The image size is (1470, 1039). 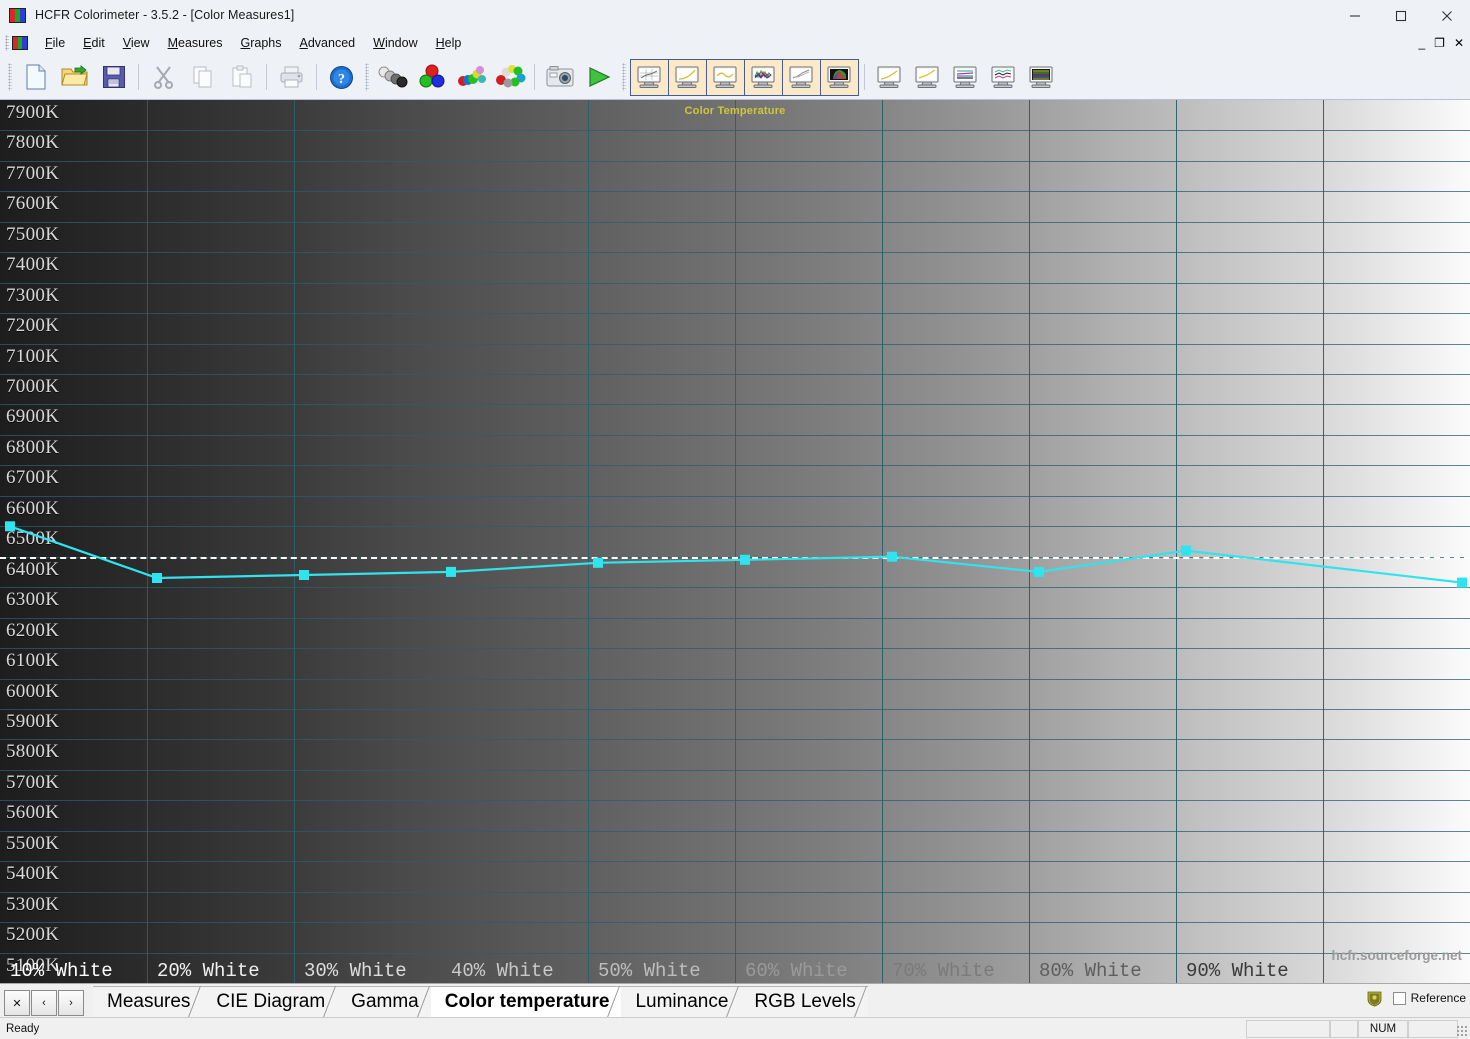 I want to click on menu-item-window: Window, so click(x=395, y=43).